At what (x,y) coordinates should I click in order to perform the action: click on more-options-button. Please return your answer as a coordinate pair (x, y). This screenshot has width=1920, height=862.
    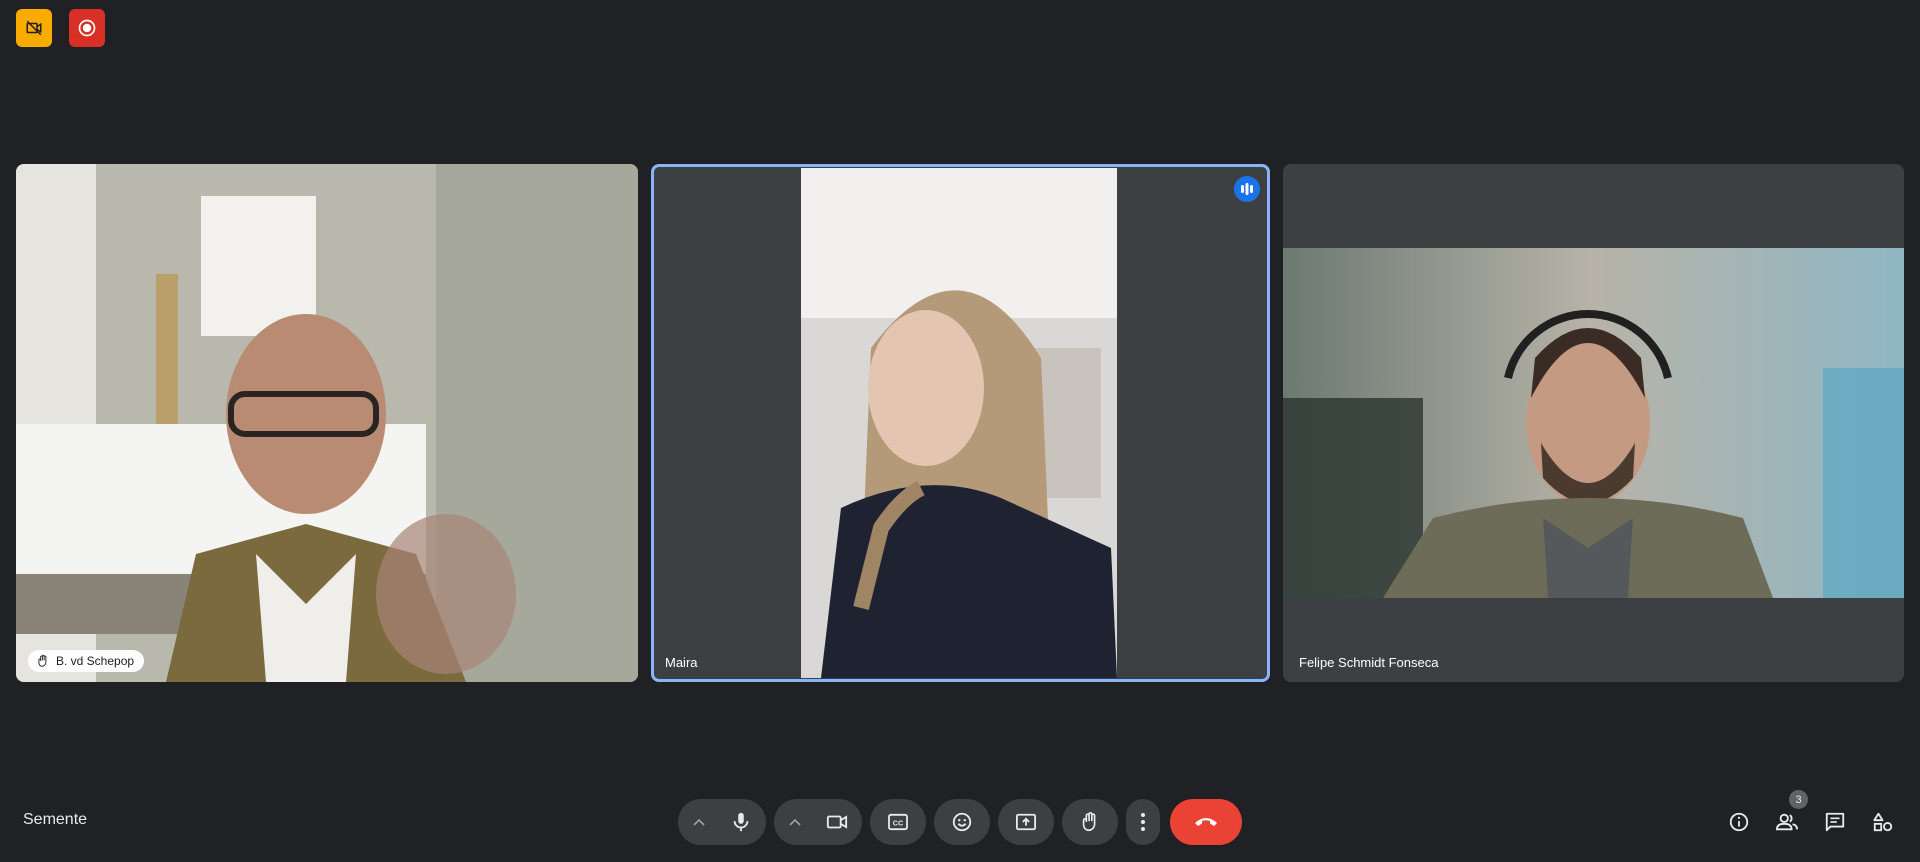
    Looking at the image, I should click on (1143, 822).